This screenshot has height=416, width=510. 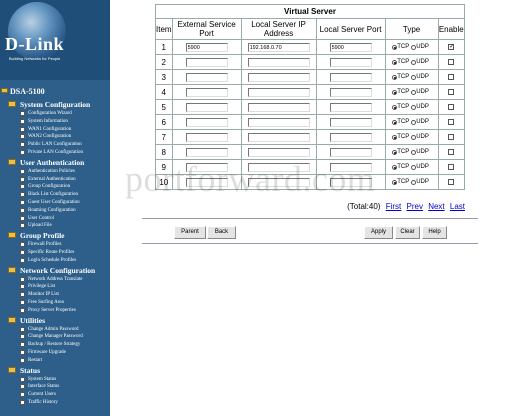 I want to click on parent-button: Parent, so click(x=190, y=232).